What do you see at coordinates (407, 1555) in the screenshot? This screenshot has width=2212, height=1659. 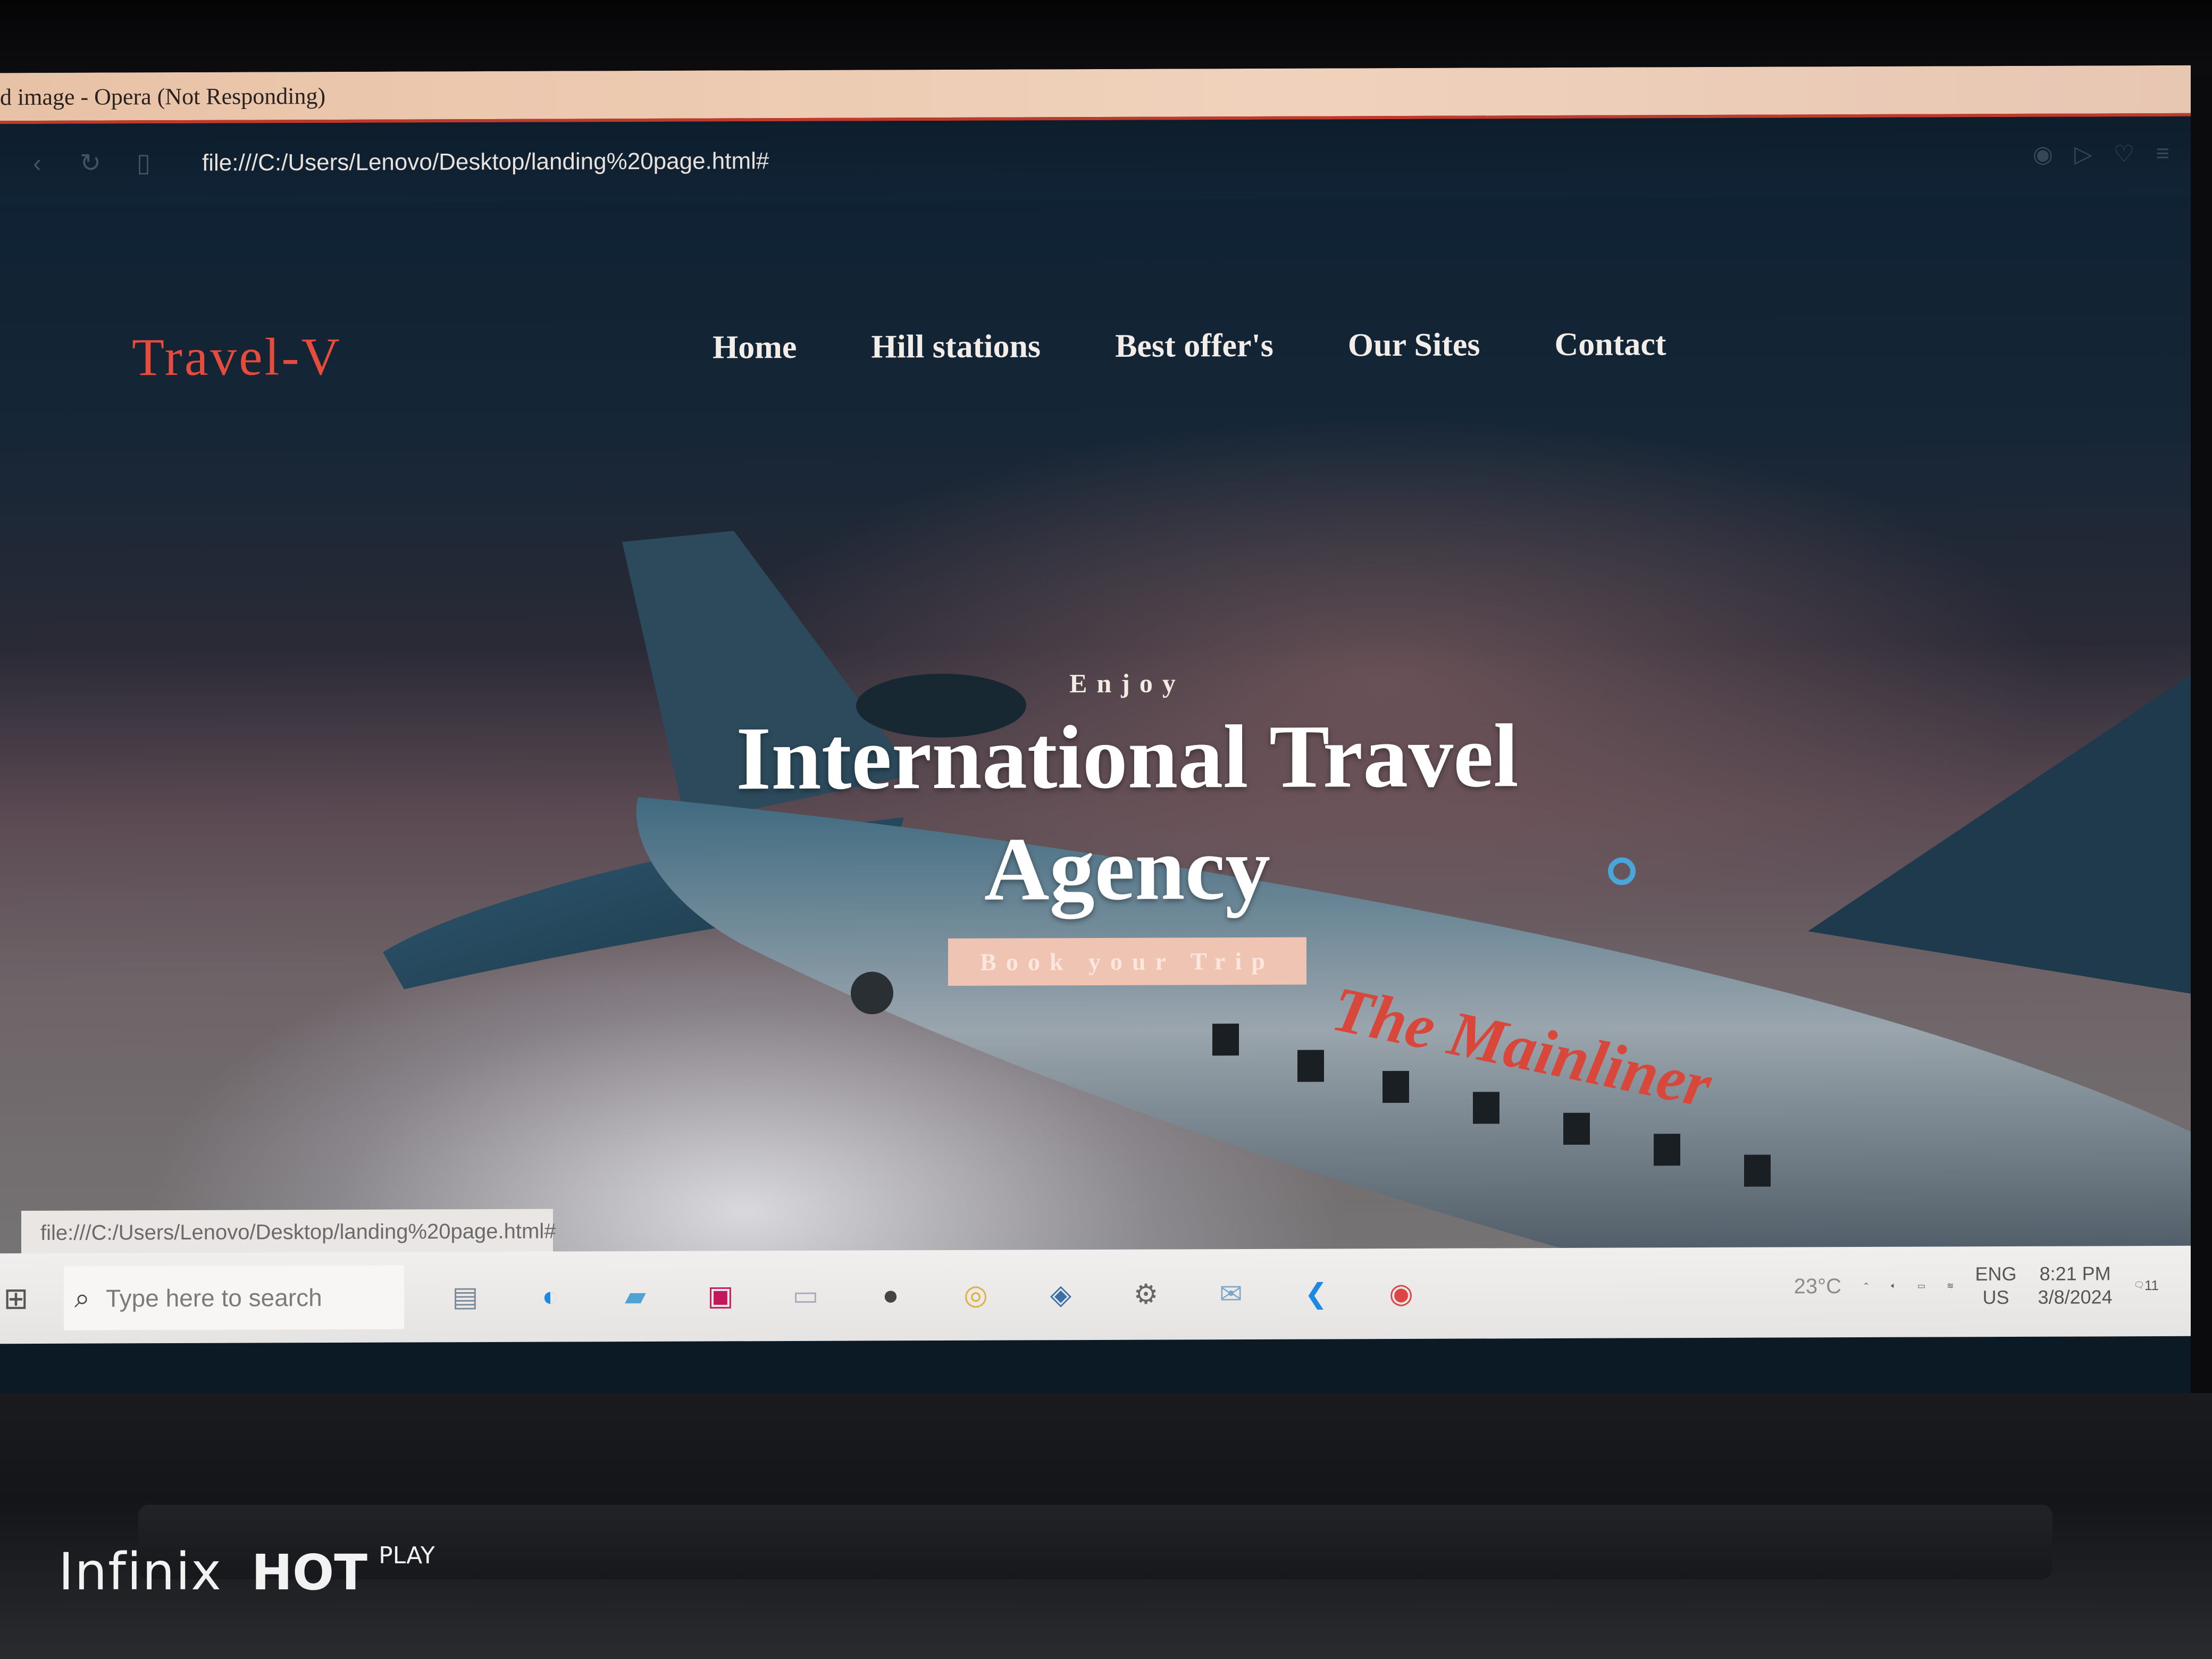 I see `watermark-sub: PLAY` at bounding box center [407, 1555].